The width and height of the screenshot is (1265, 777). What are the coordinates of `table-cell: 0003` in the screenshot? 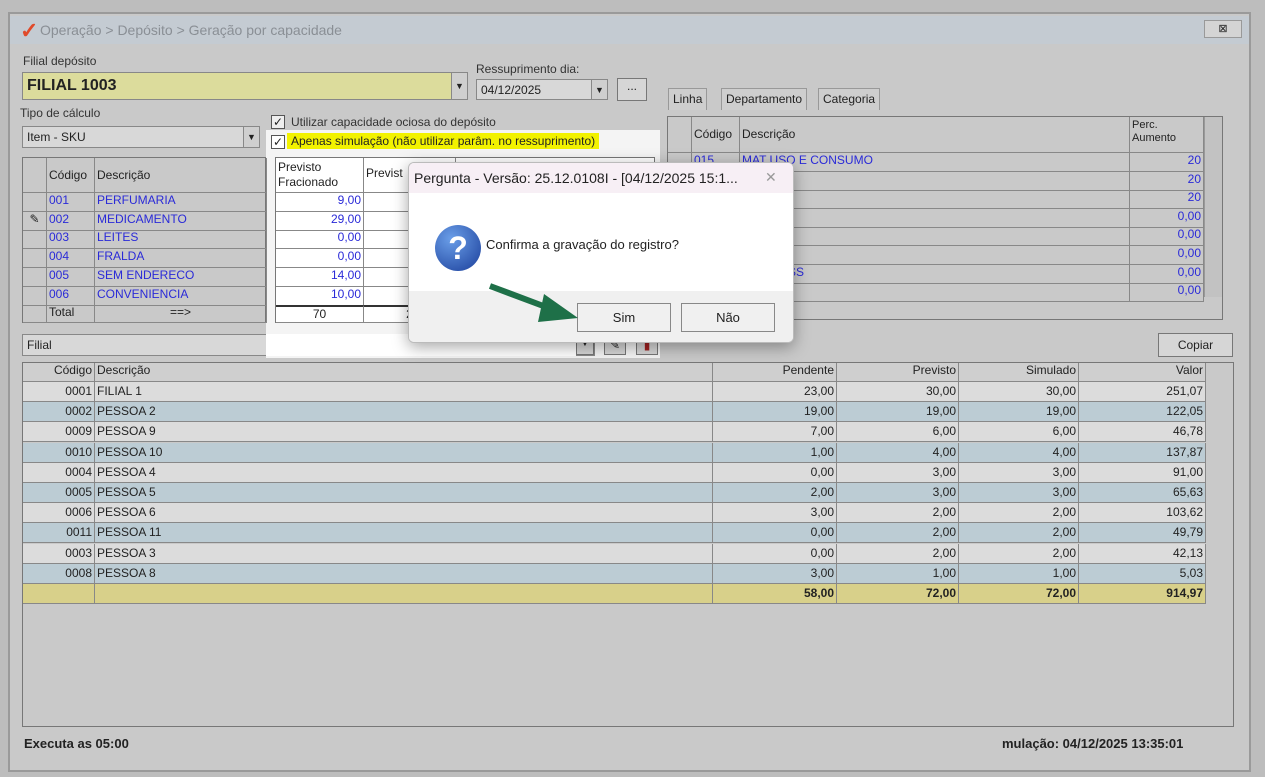 It's located at (59, 553).